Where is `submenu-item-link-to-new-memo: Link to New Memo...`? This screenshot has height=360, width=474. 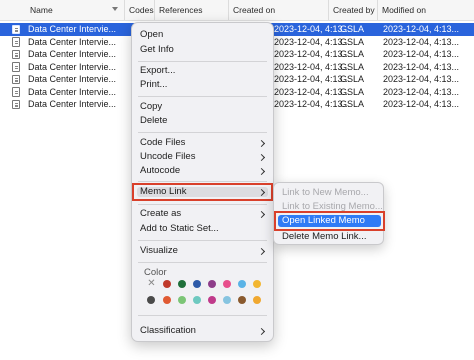
submenu-item-link-to-new-memo: Link to New Memo... is located at coordinates (325, 192).